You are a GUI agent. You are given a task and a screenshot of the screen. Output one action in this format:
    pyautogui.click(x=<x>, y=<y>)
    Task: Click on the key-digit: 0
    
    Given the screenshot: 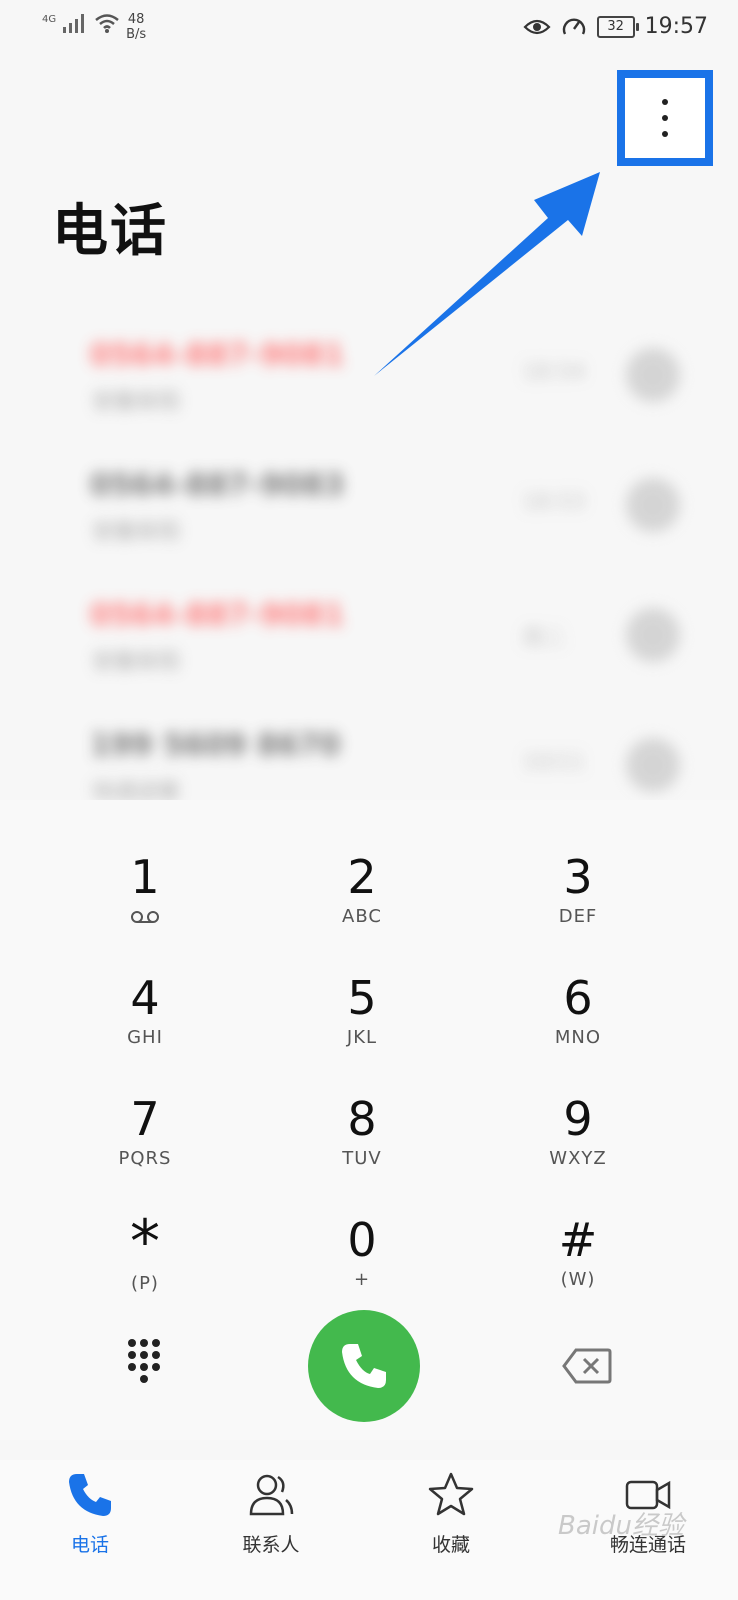 What is the action you would take?
    pyautogui.click(x=362, y=1240)
    